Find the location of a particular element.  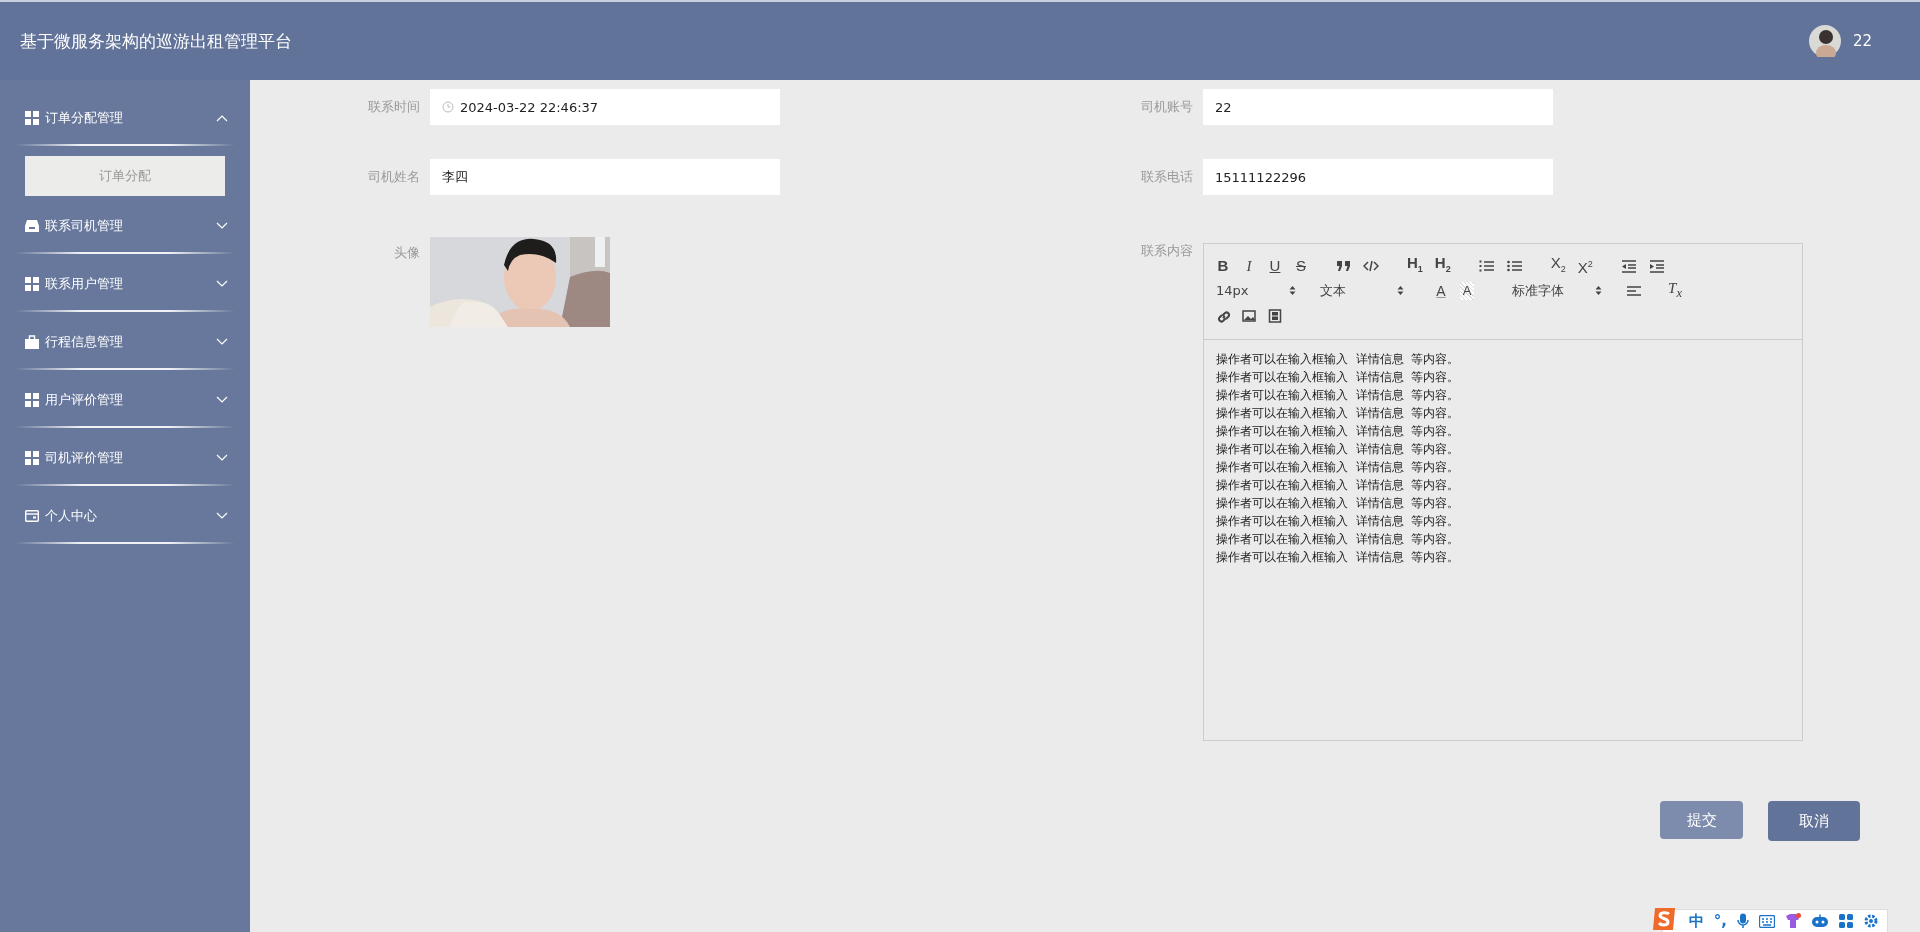

menu-item: 司机评价管理 is located at coordinates (125, 458).